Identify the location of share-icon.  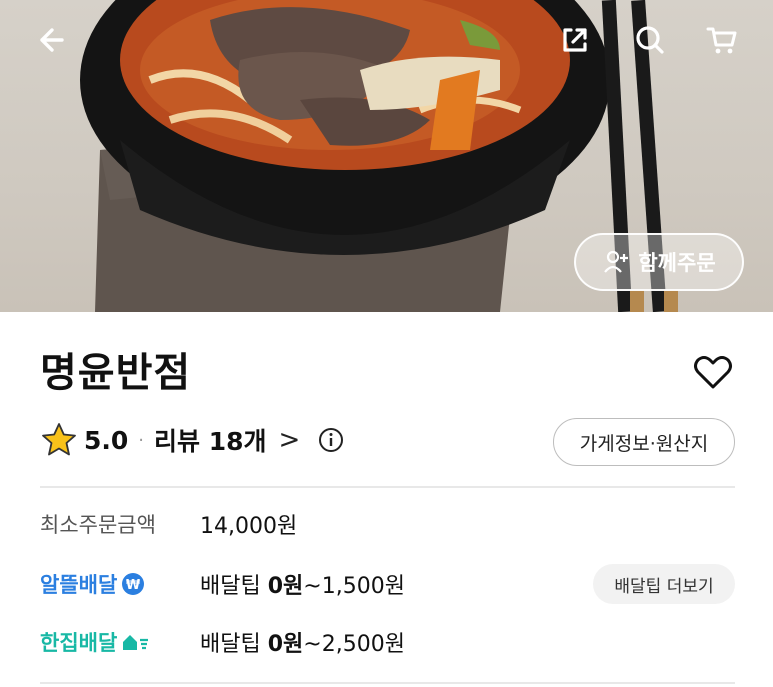
(575, 40).